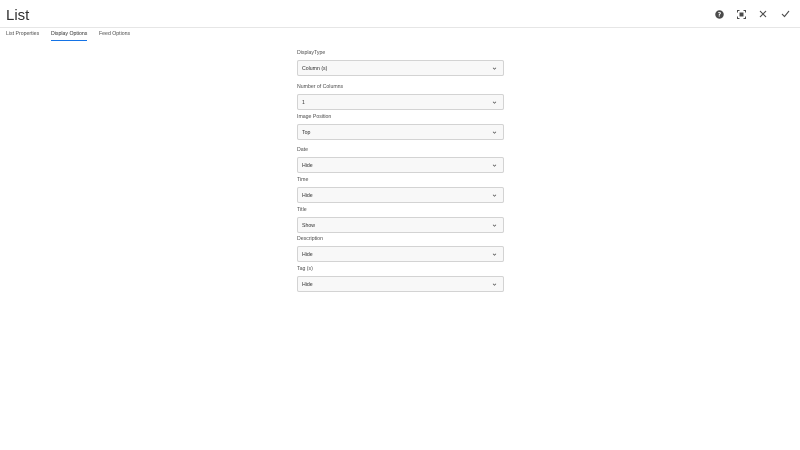  Describe the element at coordinates (320, 87) in the screenshot. I see `field-label: Number of Columns` at that location.